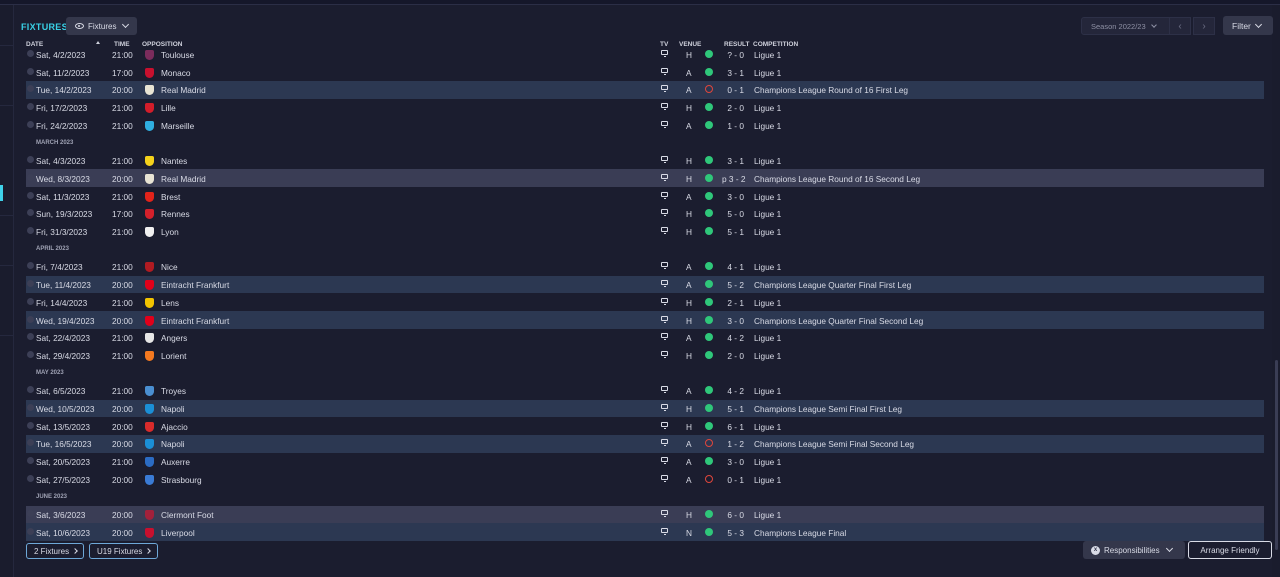 The height and width of the screenshot is (577, 1280). What do you see at coordinates (169, 267) in the screenshot?
I see `opposition-name: Nice` at bounding box center [169, 267].